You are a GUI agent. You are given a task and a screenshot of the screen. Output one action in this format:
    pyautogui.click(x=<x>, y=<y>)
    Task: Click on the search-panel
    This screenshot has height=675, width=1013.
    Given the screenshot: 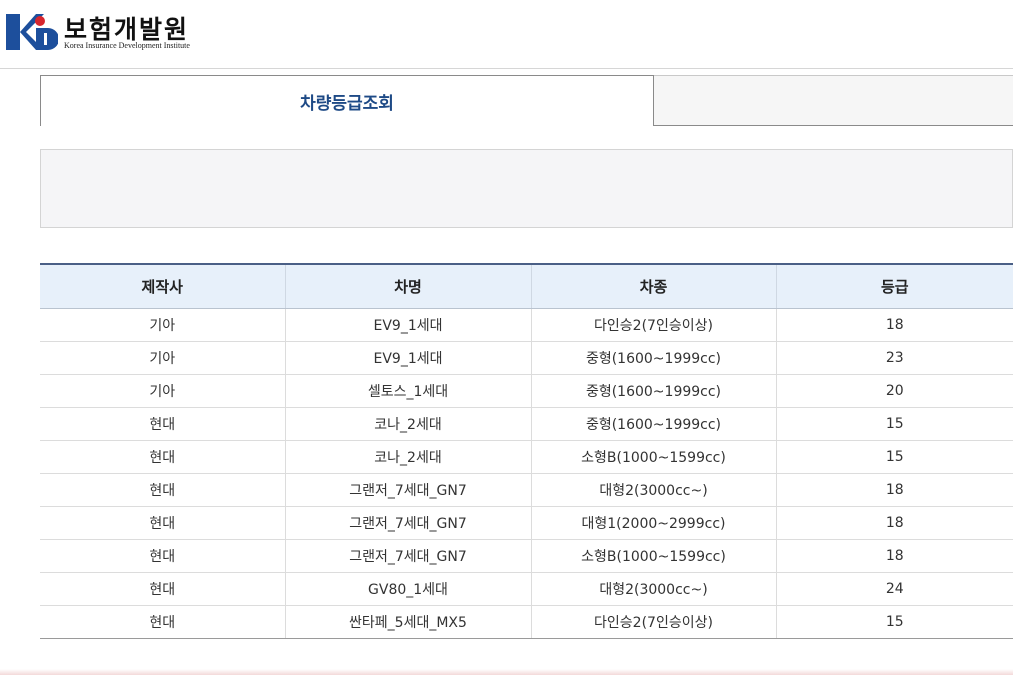 What is the action you would take?
    pyautogui.click(x=526, y=188)
    